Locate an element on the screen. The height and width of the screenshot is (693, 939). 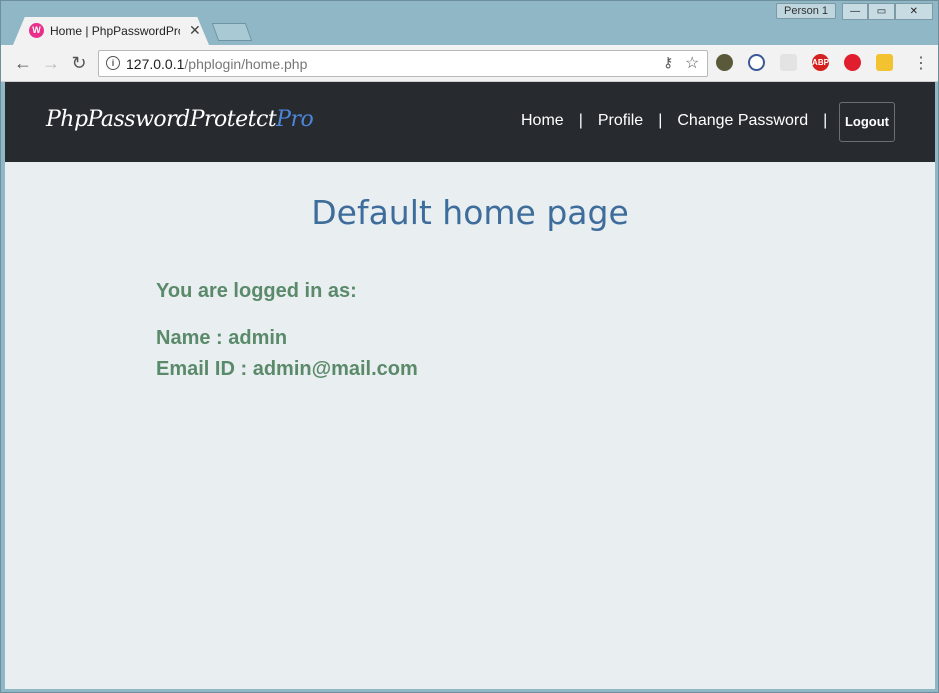
restore-button: ▭ is located at coordinates (881, 11).